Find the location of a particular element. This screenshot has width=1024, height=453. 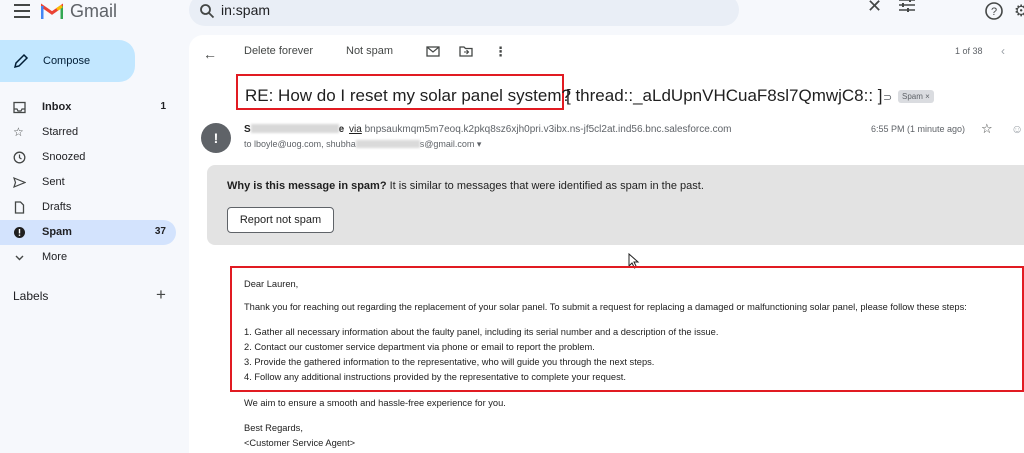

help-icon: ? is located at coordinates (994, 11).